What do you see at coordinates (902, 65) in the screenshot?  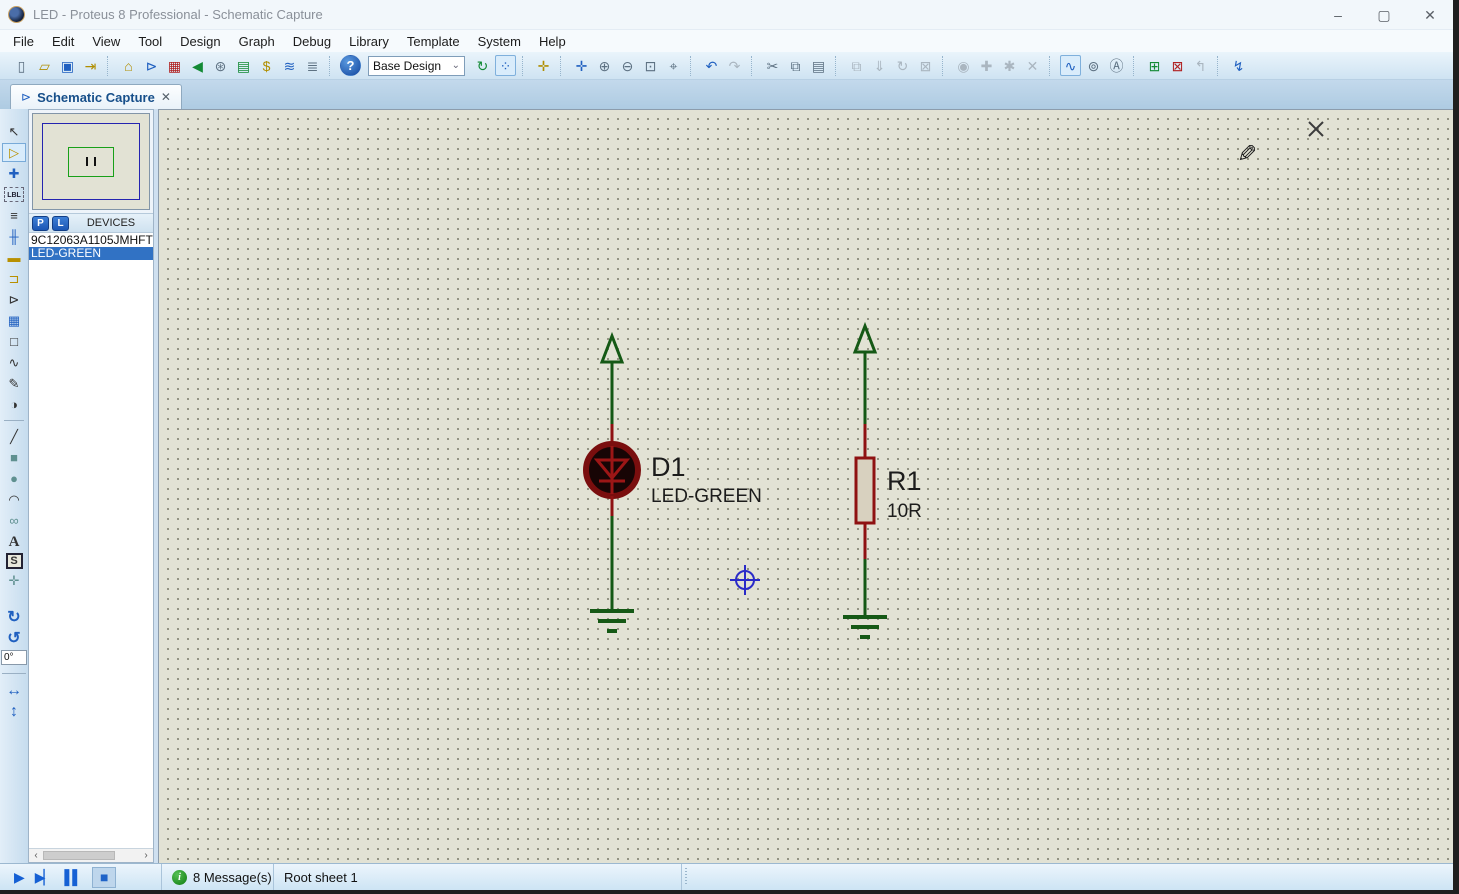 I see `block-rotate-icon: ↻` at bounding box center [902, 65].